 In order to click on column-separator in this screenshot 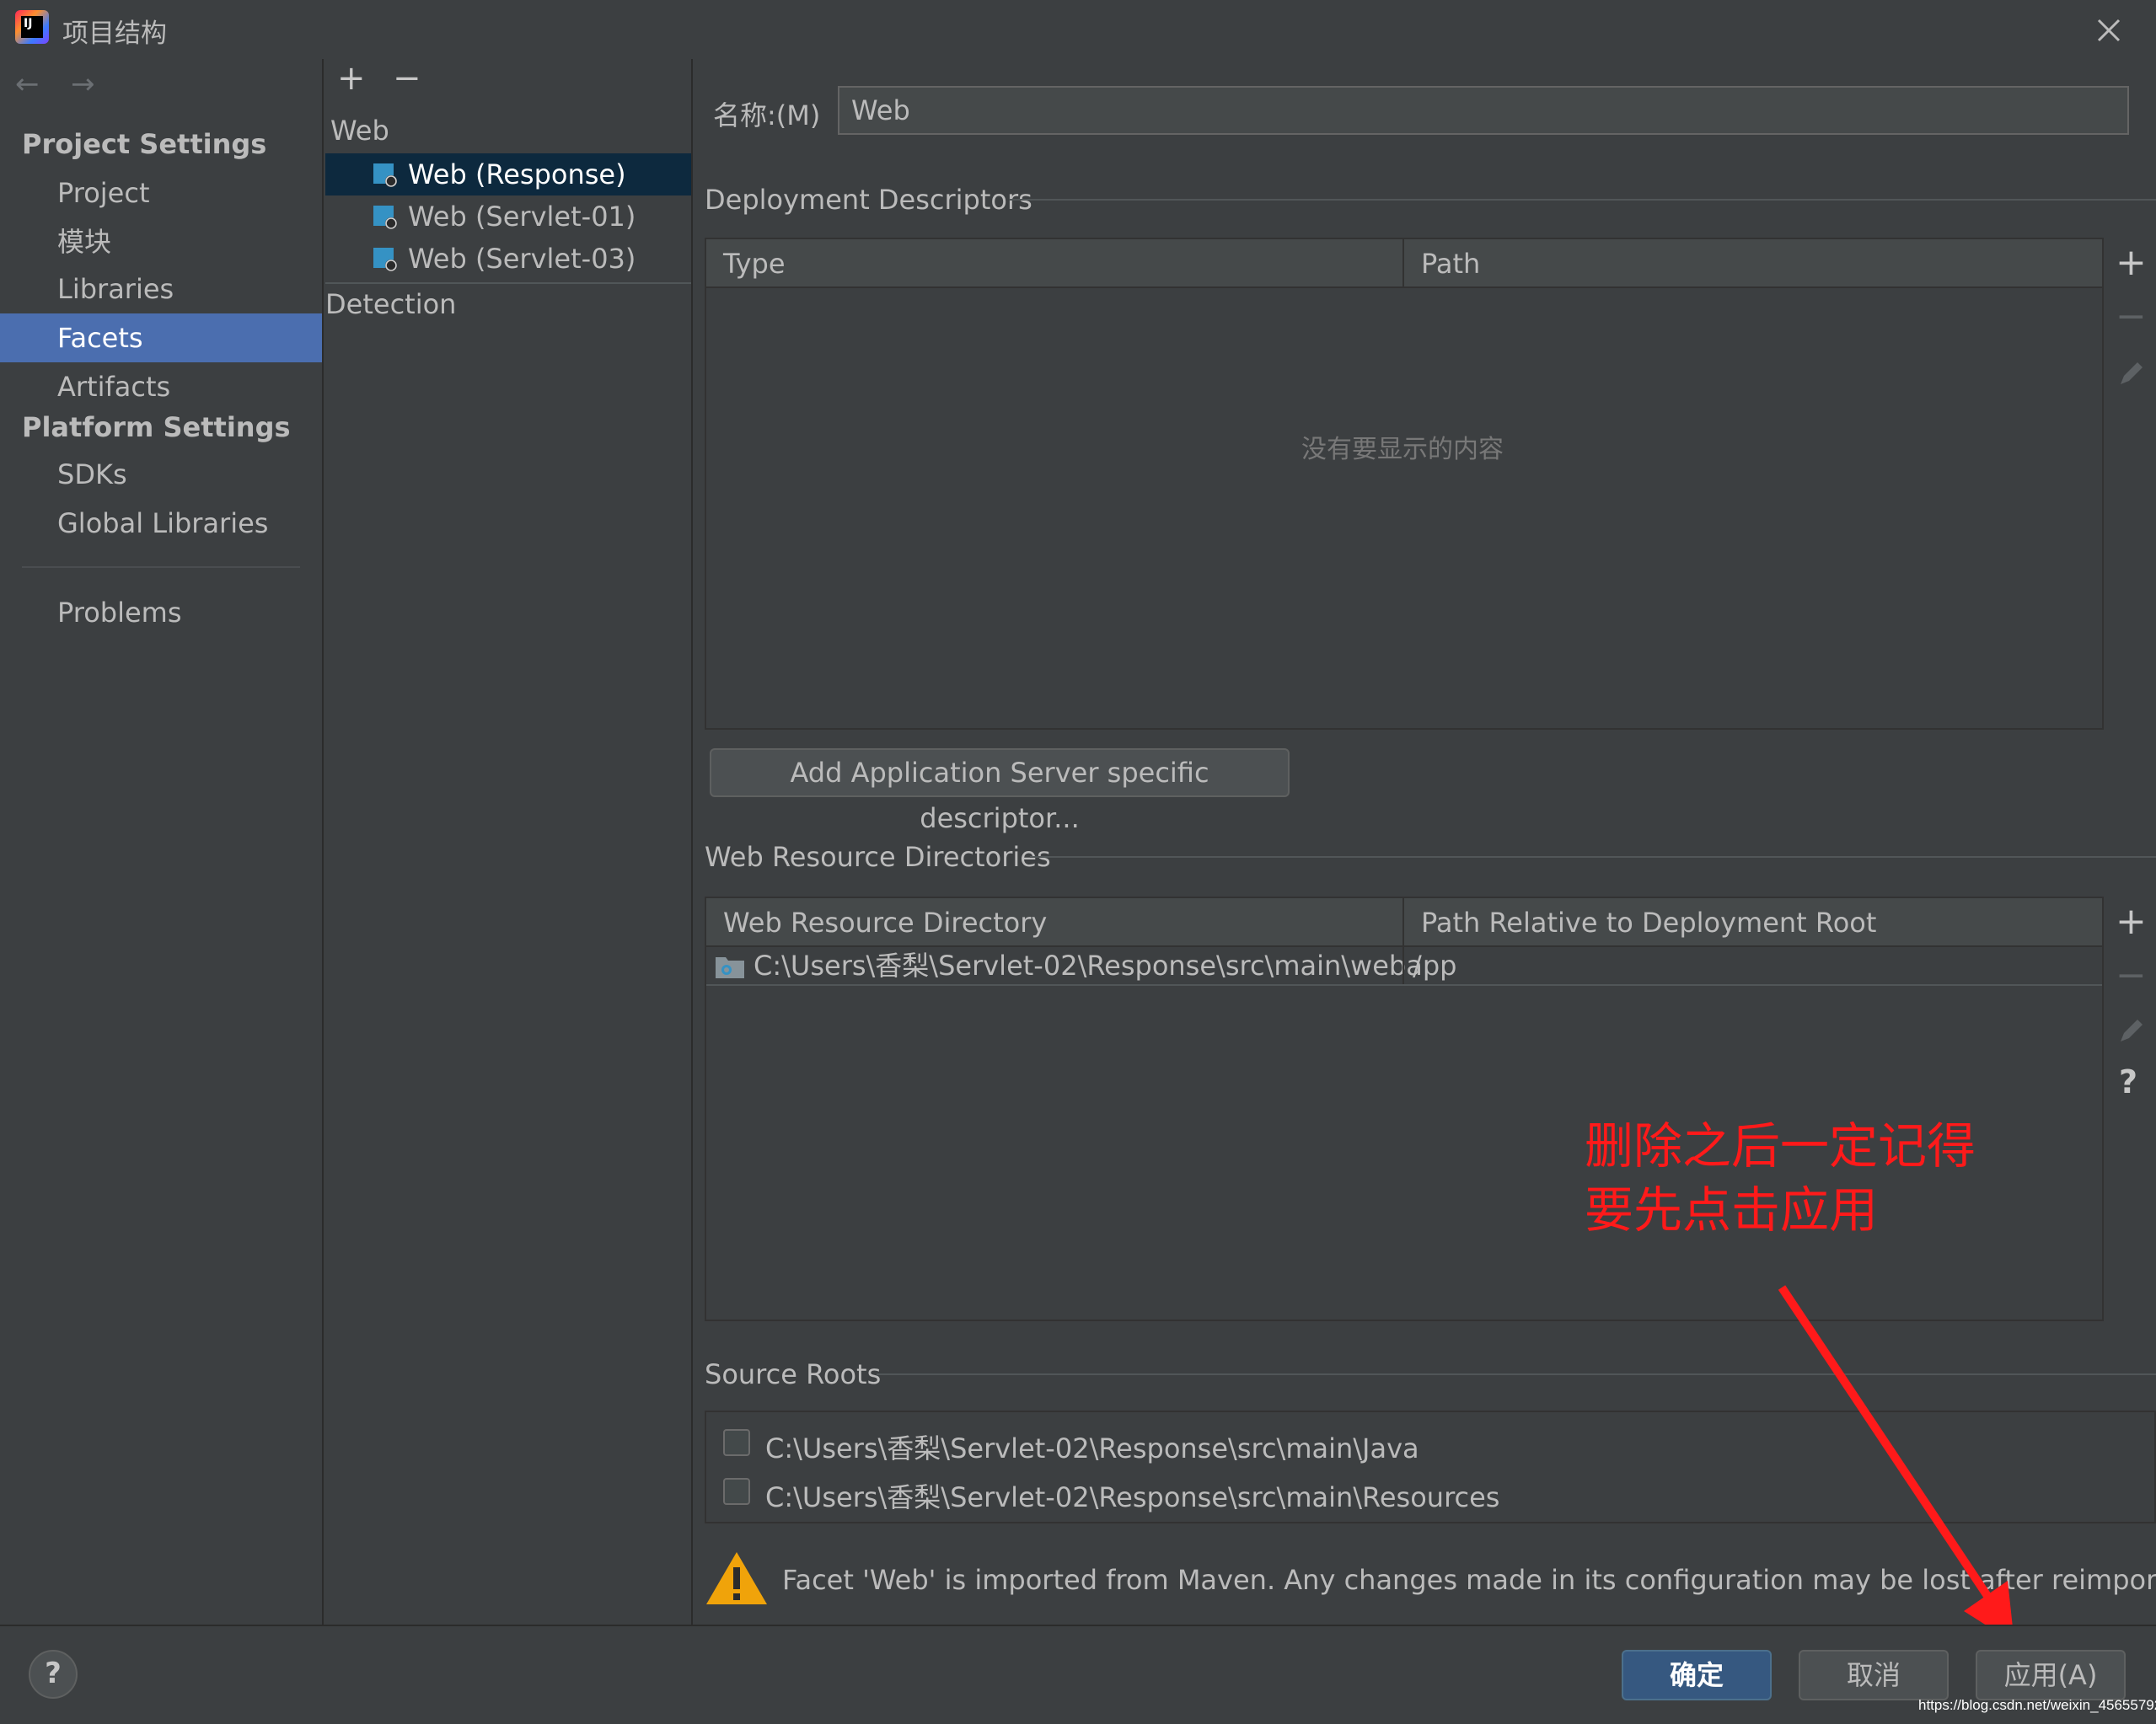, I will do `click(1403, 966)`.